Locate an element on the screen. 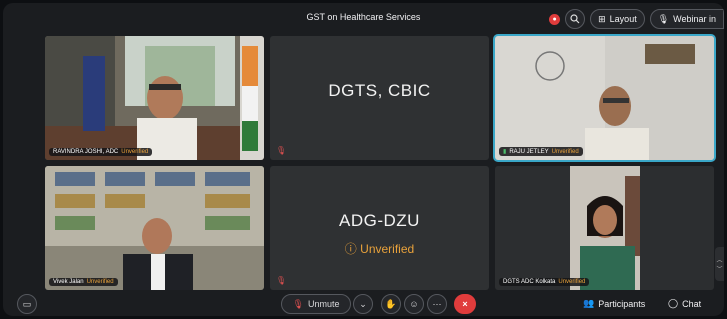 This screenshot has height=319, width=727. participant-name: Vivek Jalan is located at coordinates (68, 282).